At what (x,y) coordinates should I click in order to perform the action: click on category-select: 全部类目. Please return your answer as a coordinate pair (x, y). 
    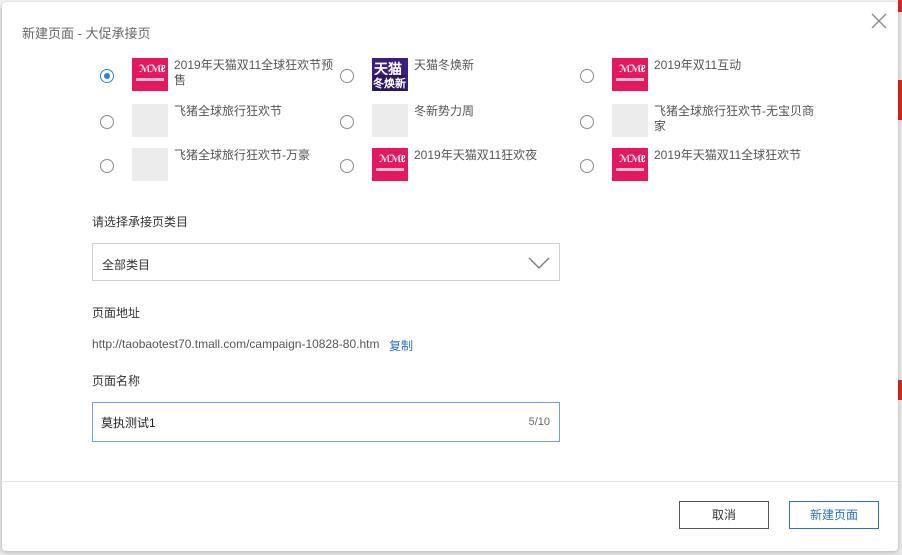
    Looking at the image, I should click on (326, 262).